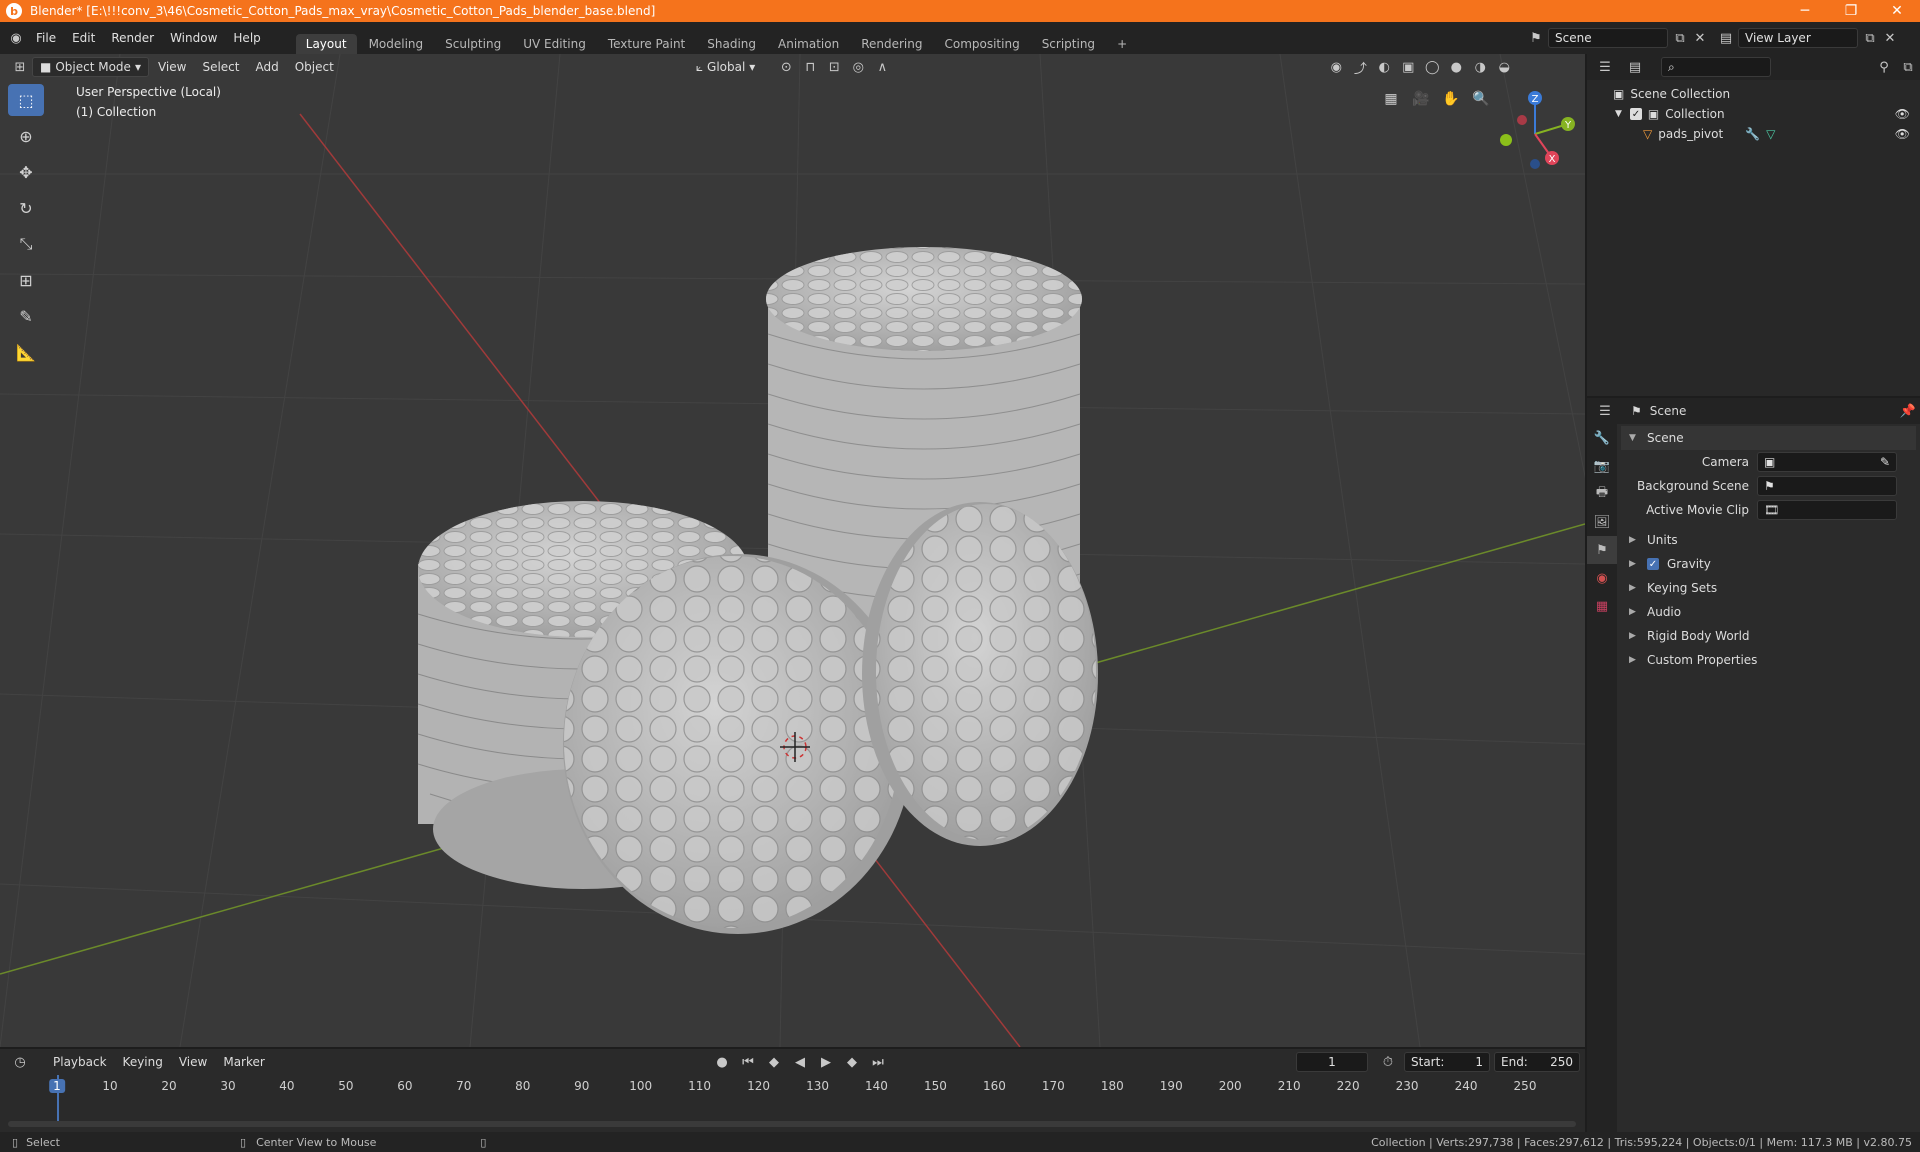  I want to click on select-box-tool-icon: ⬚, so click(26, 100).